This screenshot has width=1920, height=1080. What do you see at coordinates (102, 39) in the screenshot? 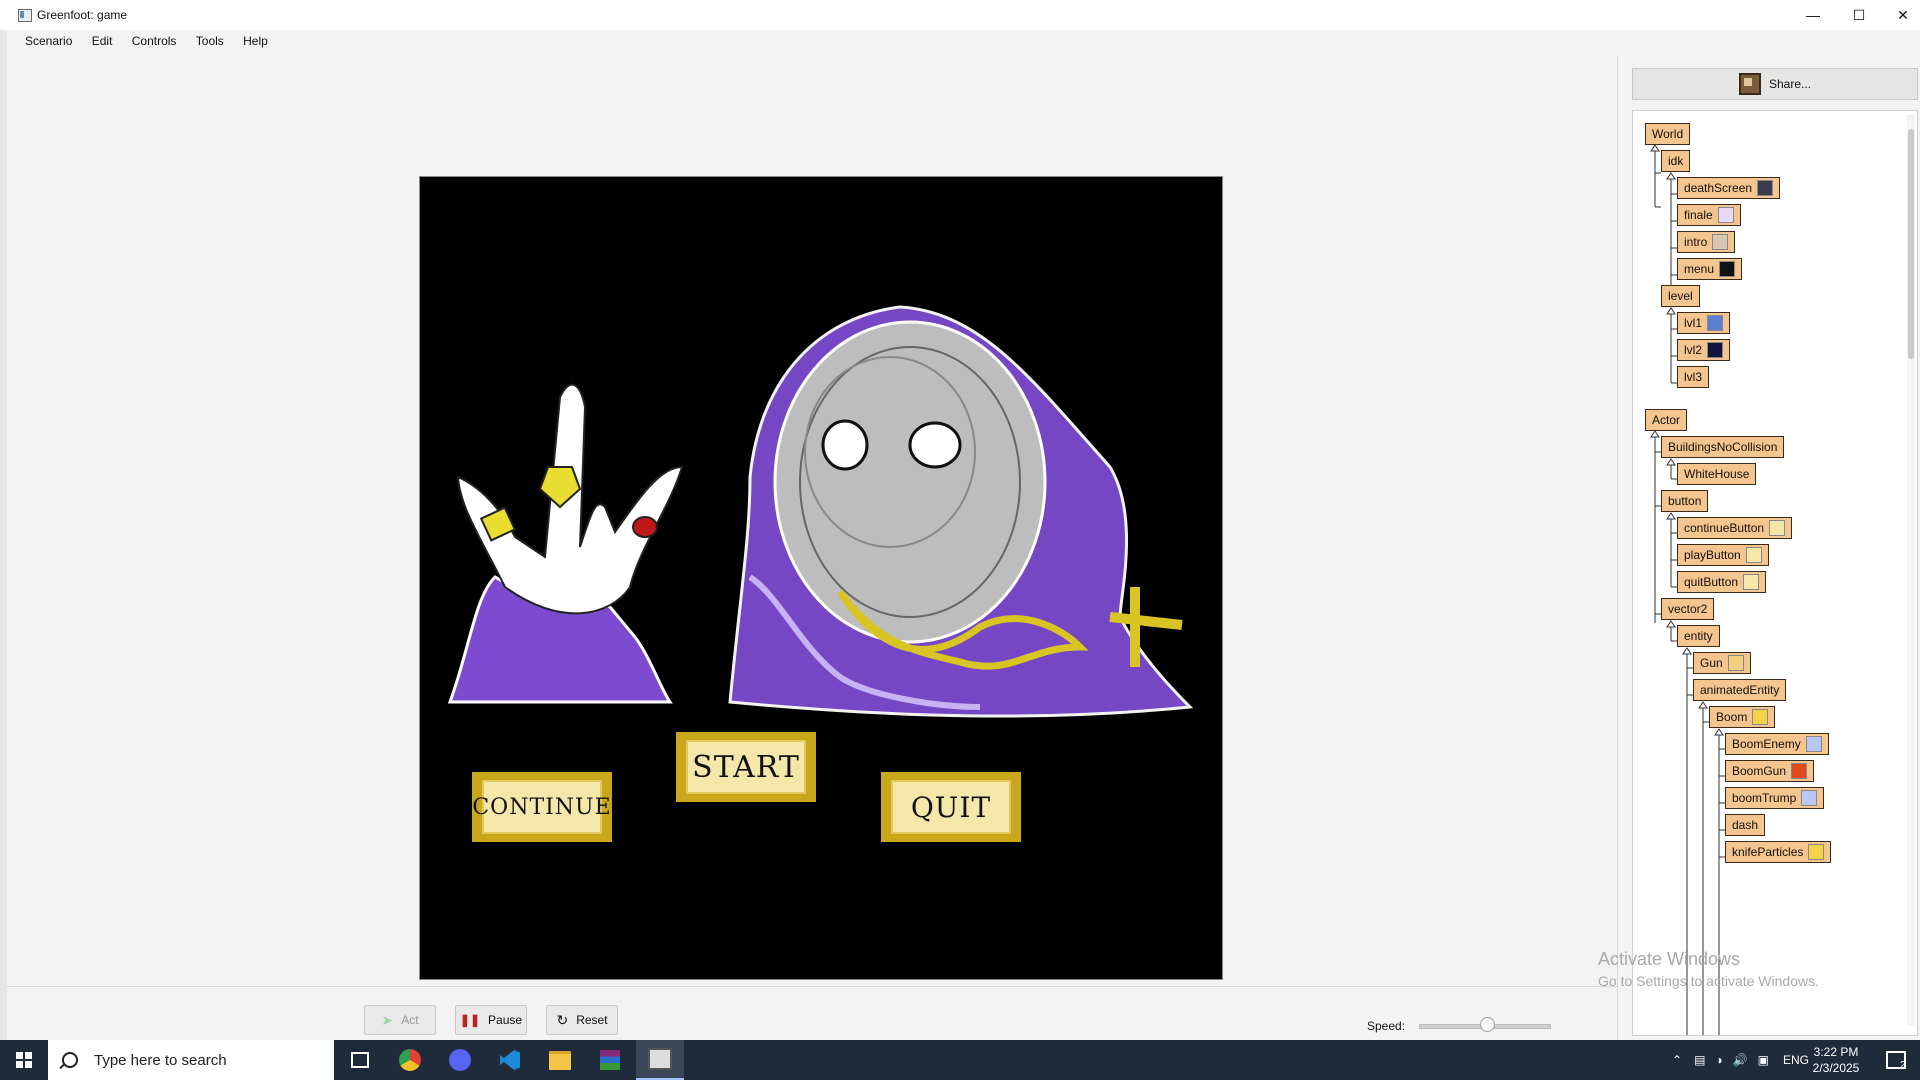
I see `menu-edit: Edit` at bounding box center [102, 39].